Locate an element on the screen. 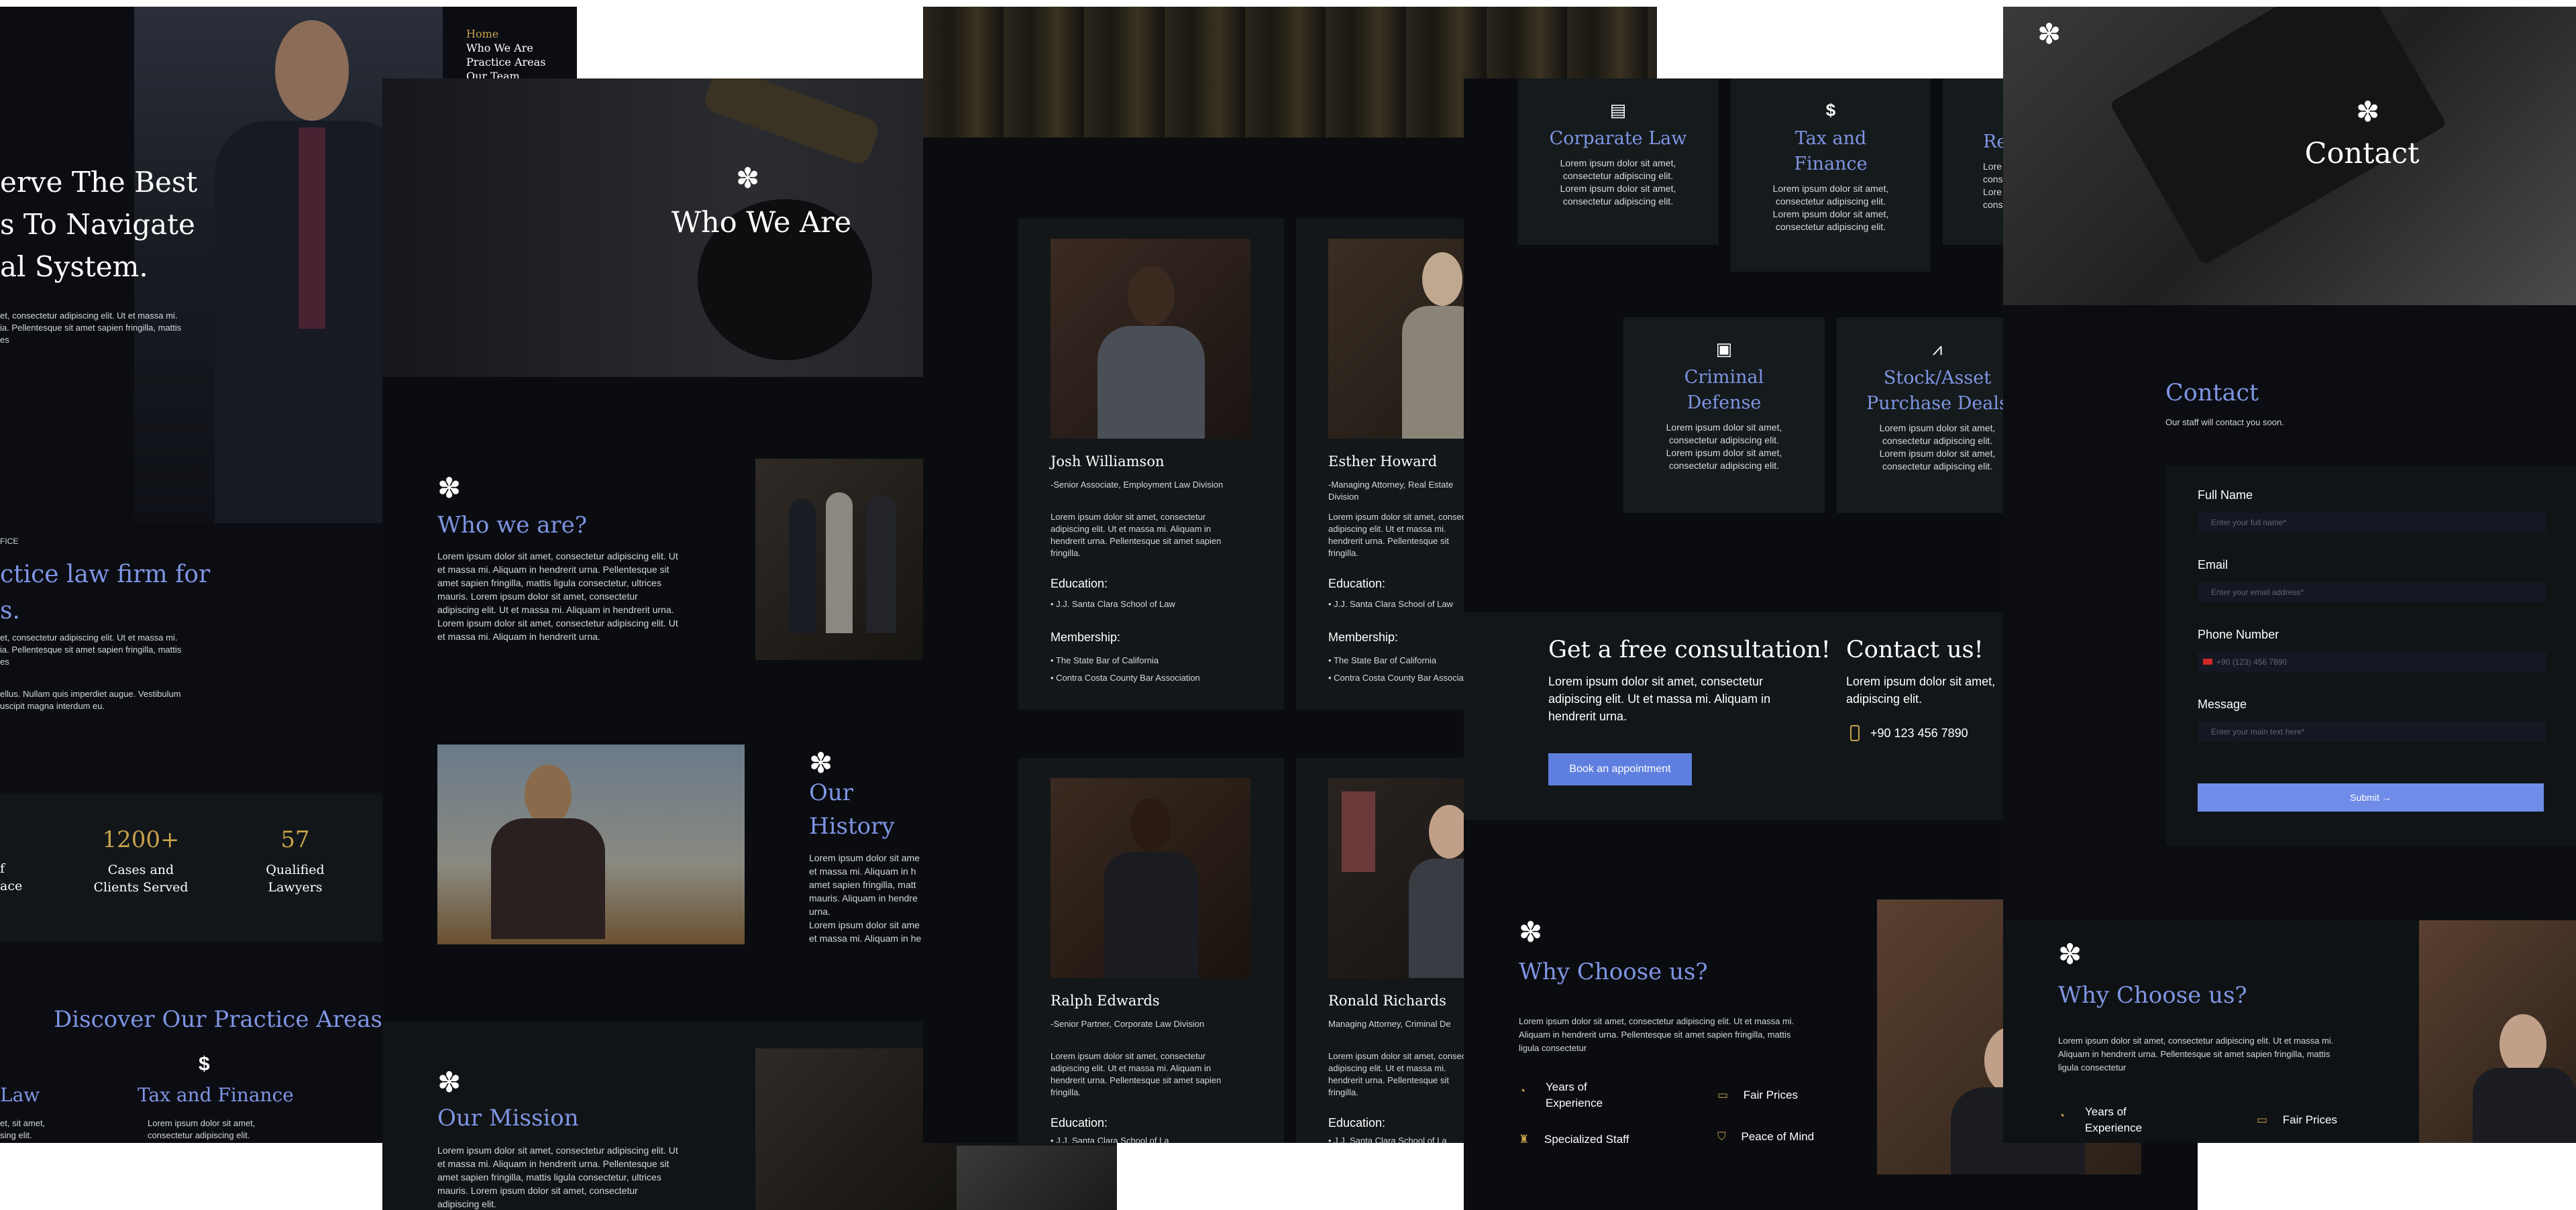 The width and height of the screenshot is (2576, 1210). service-title: Criminal Defense is located at coordinates (1724, 390).